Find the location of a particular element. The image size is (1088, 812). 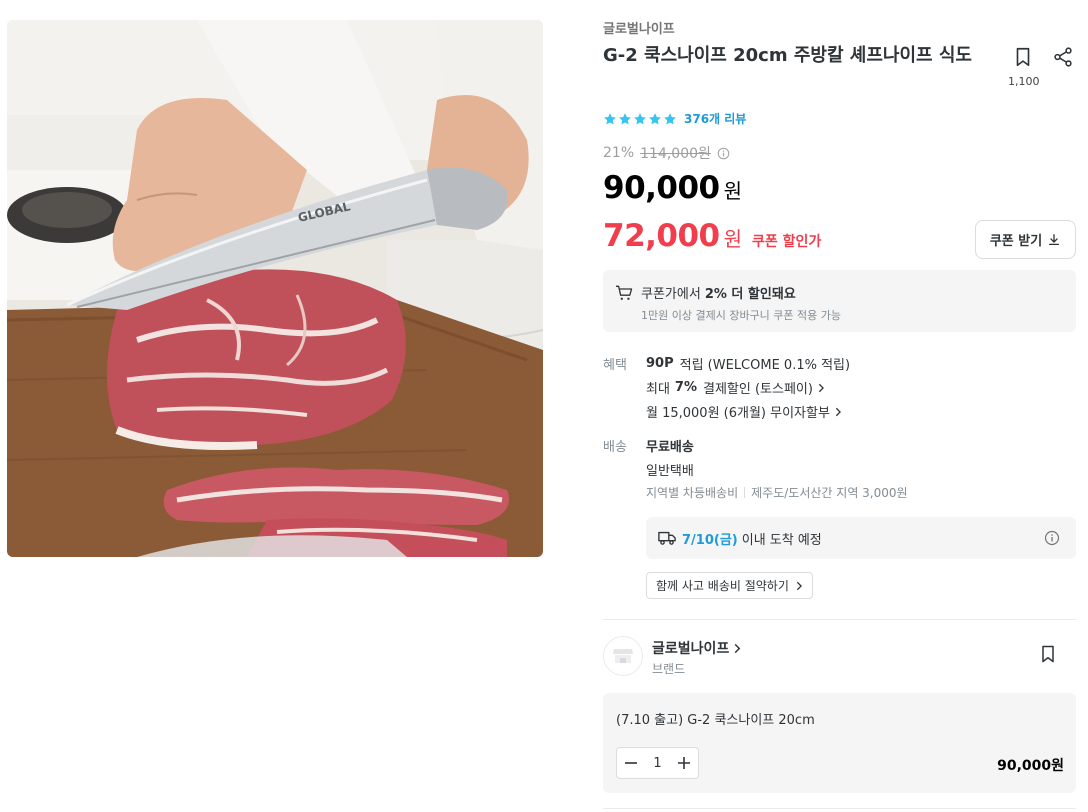

selected-option-box: (7.10 출고) G-2 쿡스나이프 20cm 1 90,000원 is located at coordinates (839, 743).